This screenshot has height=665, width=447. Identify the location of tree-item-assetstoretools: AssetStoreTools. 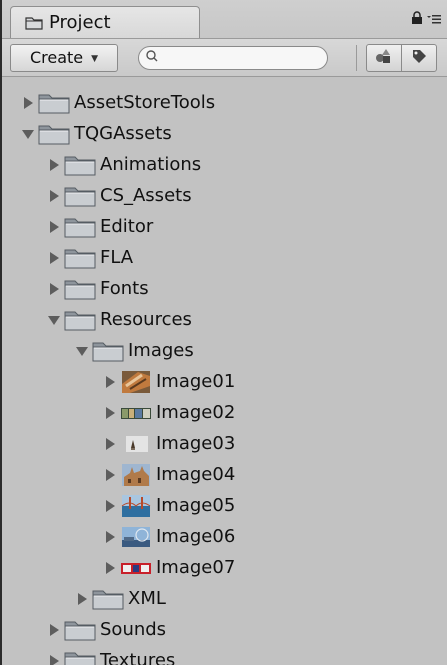
(224, 102).